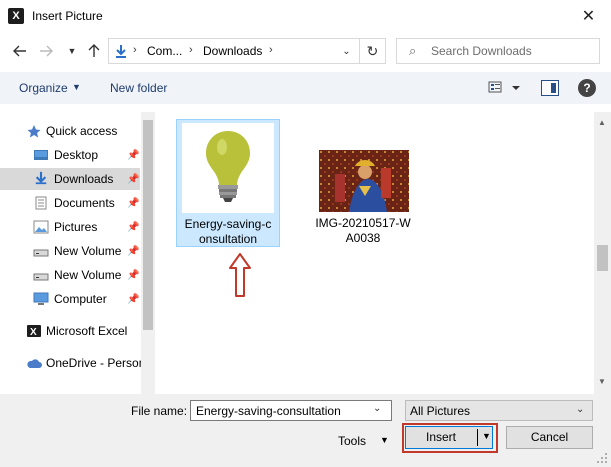  Describe the element at coordinates (305, 88) in the screenshot. I see `command-bar: Organize ▼ New folder ?` at that location.